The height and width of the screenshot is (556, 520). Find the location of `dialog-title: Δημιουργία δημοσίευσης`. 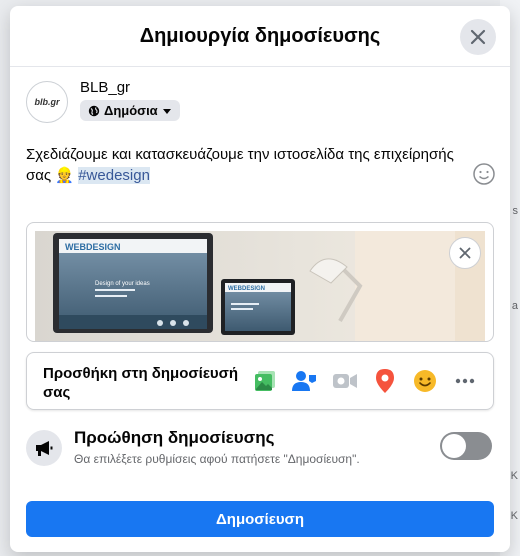

dialog-title: Δημιουργία δημοσίευσης is located at coordinates (260, 35).